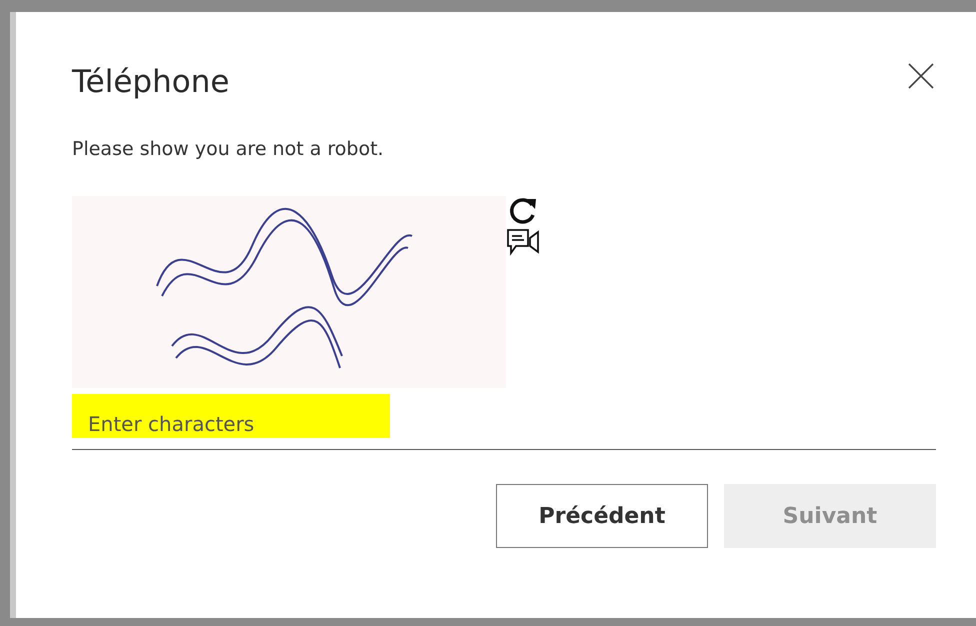  What do you see at coordinates (151, 82) in the screenshot?
I see `dialog-title: Téléphone` at bounding box center [151, 82].